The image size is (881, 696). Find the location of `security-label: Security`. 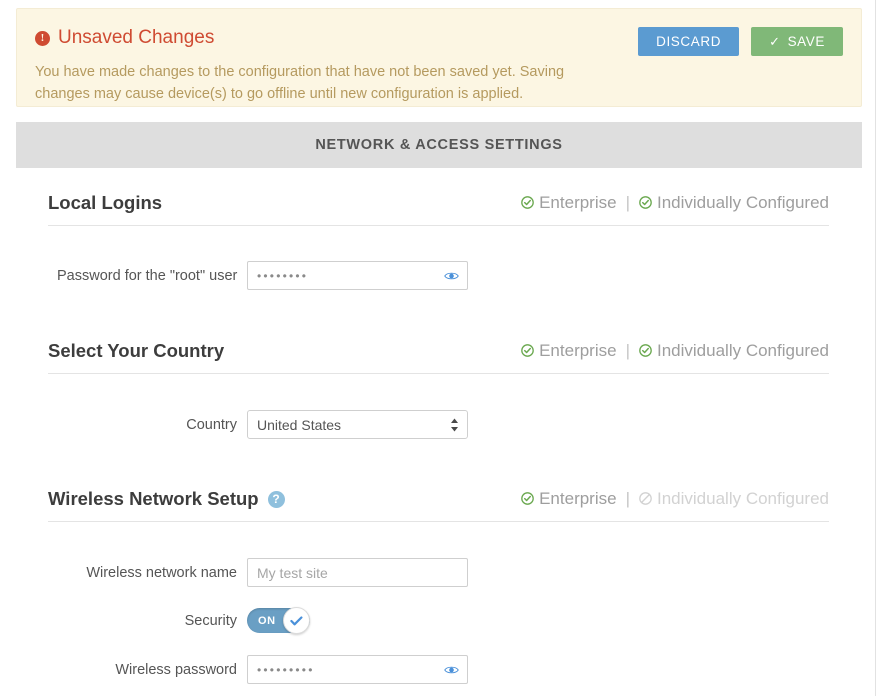

security-label: Security is located at coordinates (210, 620).